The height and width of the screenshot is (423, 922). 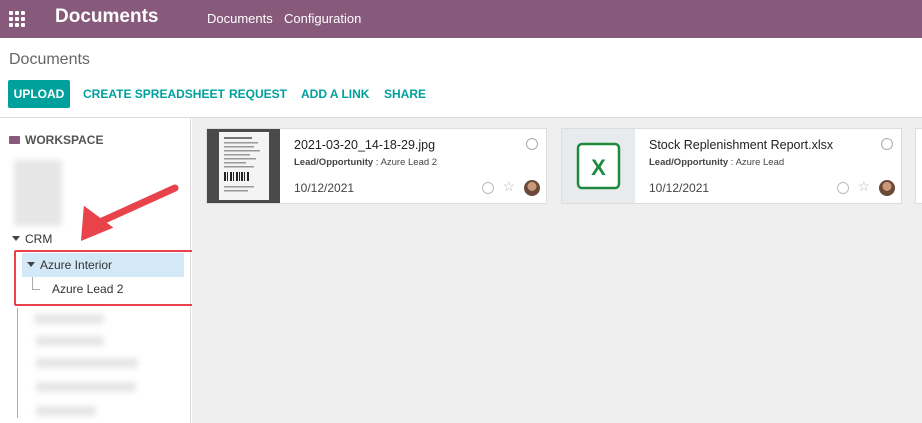 What do you see at coordinates (405, 162) in the screenshot?
I see `related-field-value: : Azure Lead 2` at bounding box center [405, 162].